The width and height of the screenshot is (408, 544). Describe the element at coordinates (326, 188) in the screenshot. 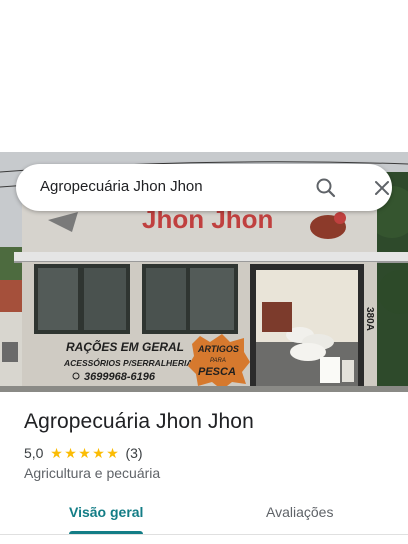

I see `search-icon` at that location.